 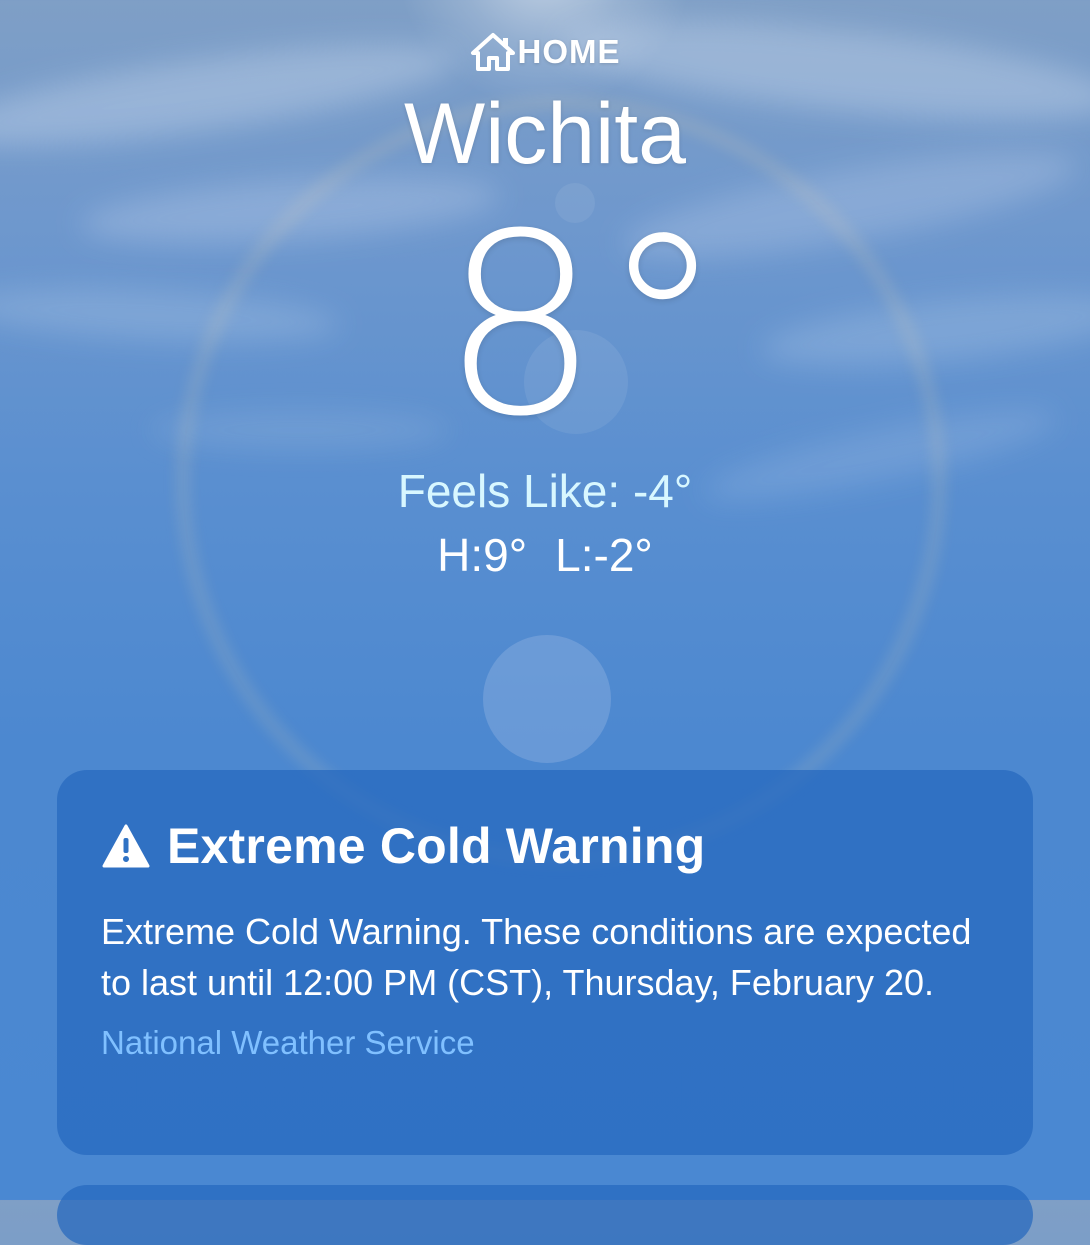 I want to click on alert-source-link: National Weather Service, so click(x=545, y=1043).